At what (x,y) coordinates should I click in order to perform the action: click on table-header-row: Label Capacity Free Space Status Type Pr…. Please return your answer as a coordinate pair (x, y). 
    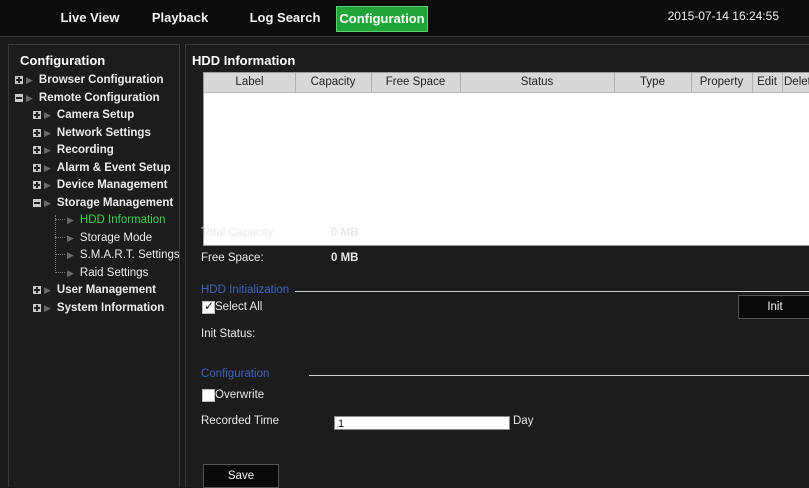
    Looking at the image, I should click on (506, 83).